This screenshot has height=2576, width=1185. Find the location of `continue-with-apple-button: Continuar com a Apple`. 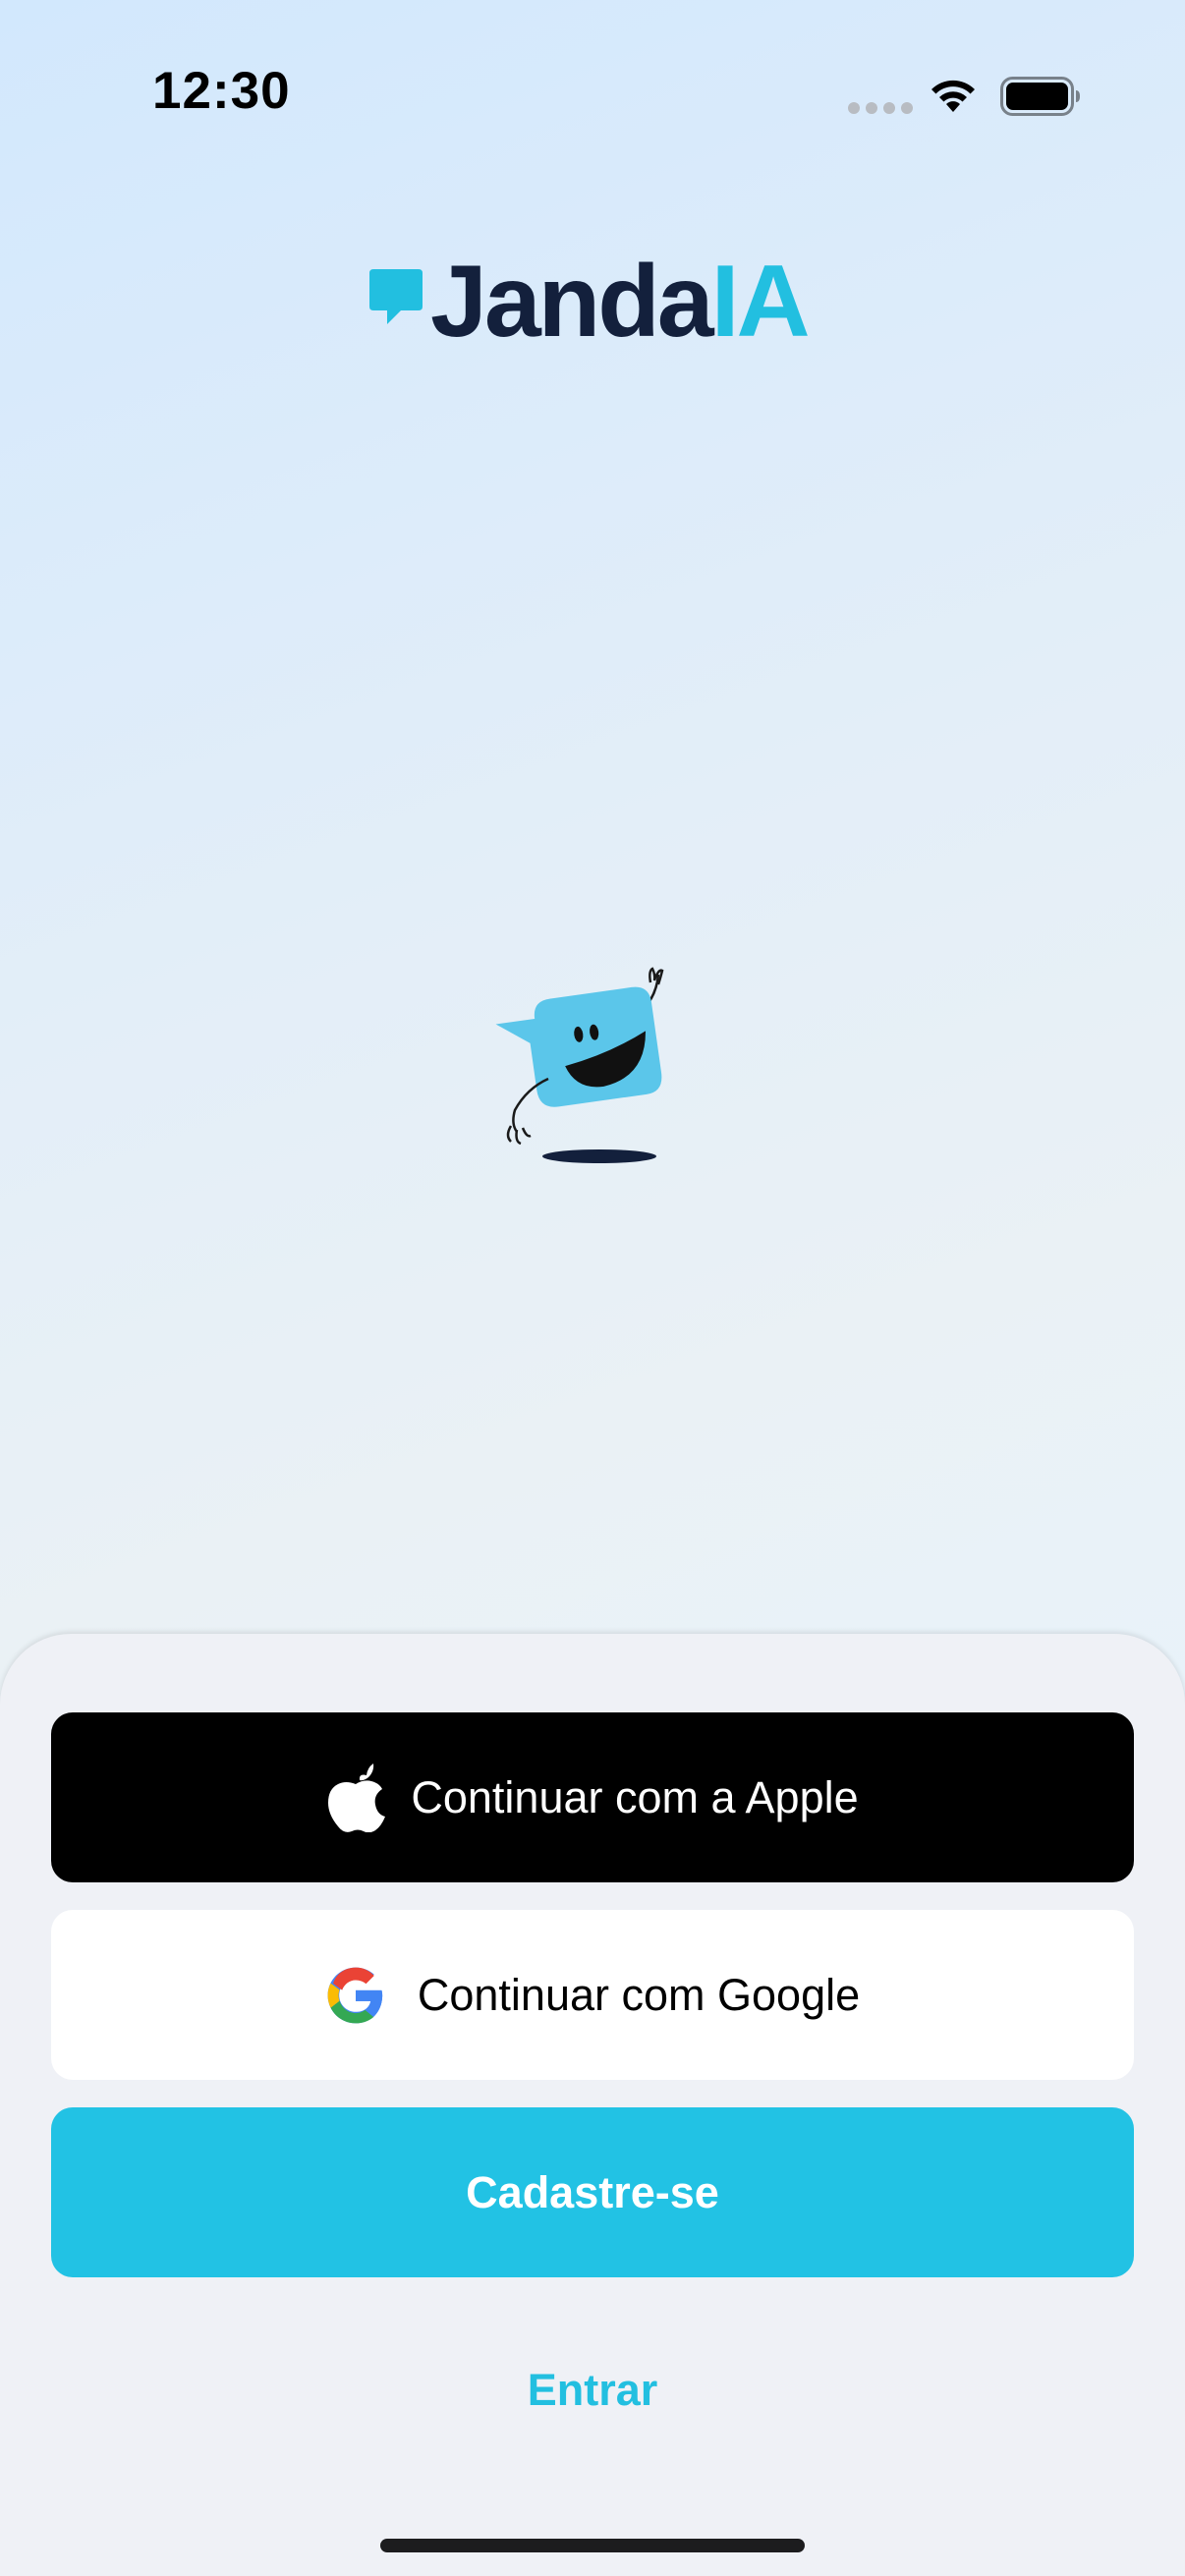

continue-with-apple-button: Continuar com a Apple is located at coordinates (592, 1797).